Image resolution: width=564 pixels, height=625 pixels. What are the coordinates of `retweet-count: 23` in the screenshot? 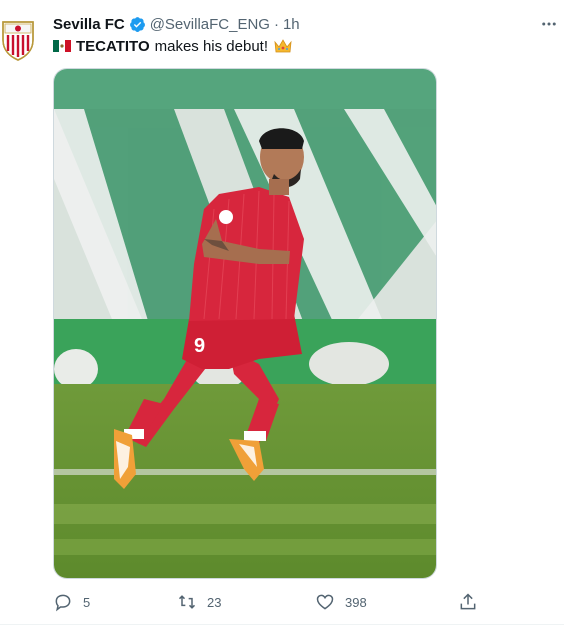 It's located at (214, 602).